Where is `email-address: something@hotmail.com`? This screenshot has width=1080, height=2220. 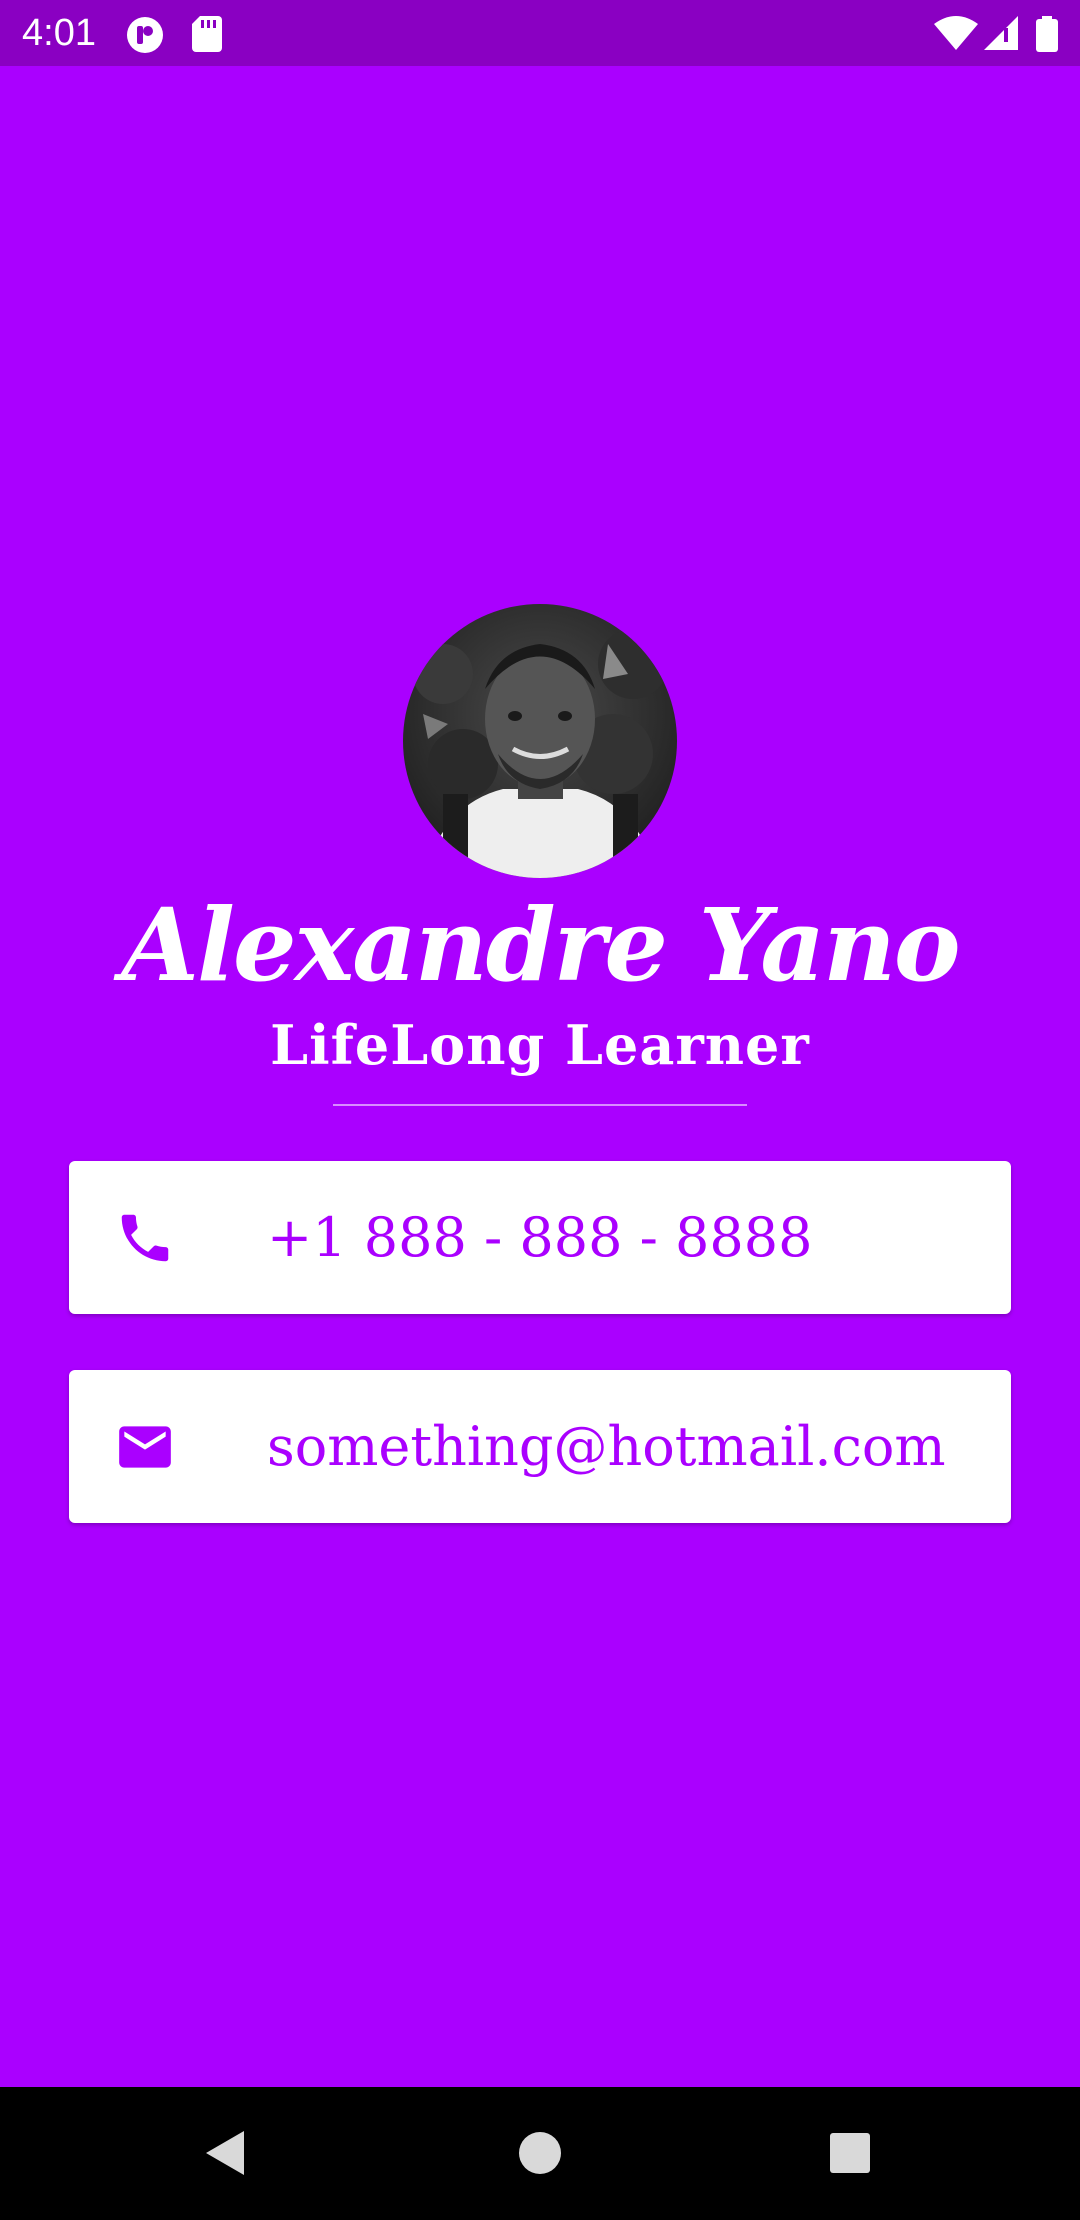 email-address: something@hotmail.com is located at coordinates (606, 1446).